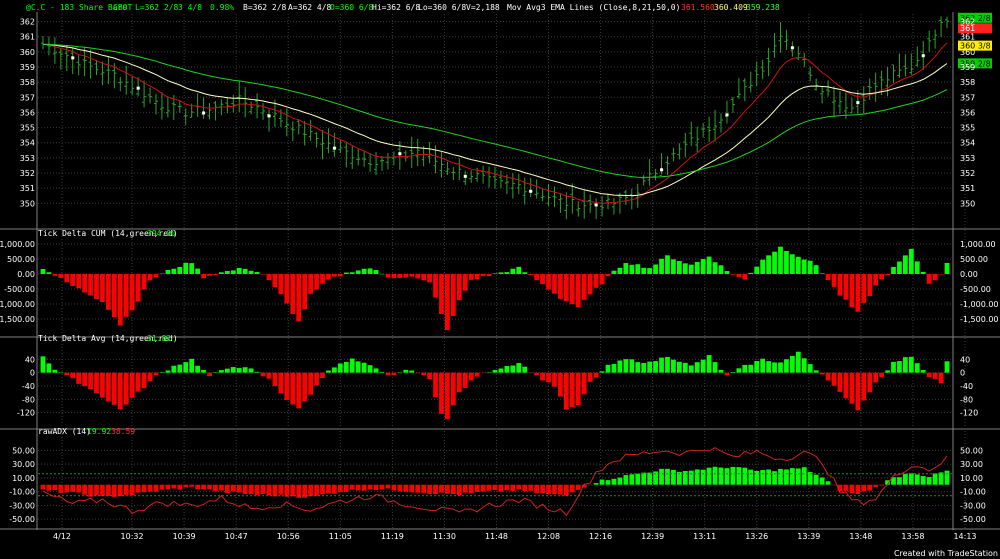 The width and height of the screenshot is (1000, 559). Describe the element at coordinates (340, 536) in the screenshot. I see `x-tick-label: 11:05` at that location.